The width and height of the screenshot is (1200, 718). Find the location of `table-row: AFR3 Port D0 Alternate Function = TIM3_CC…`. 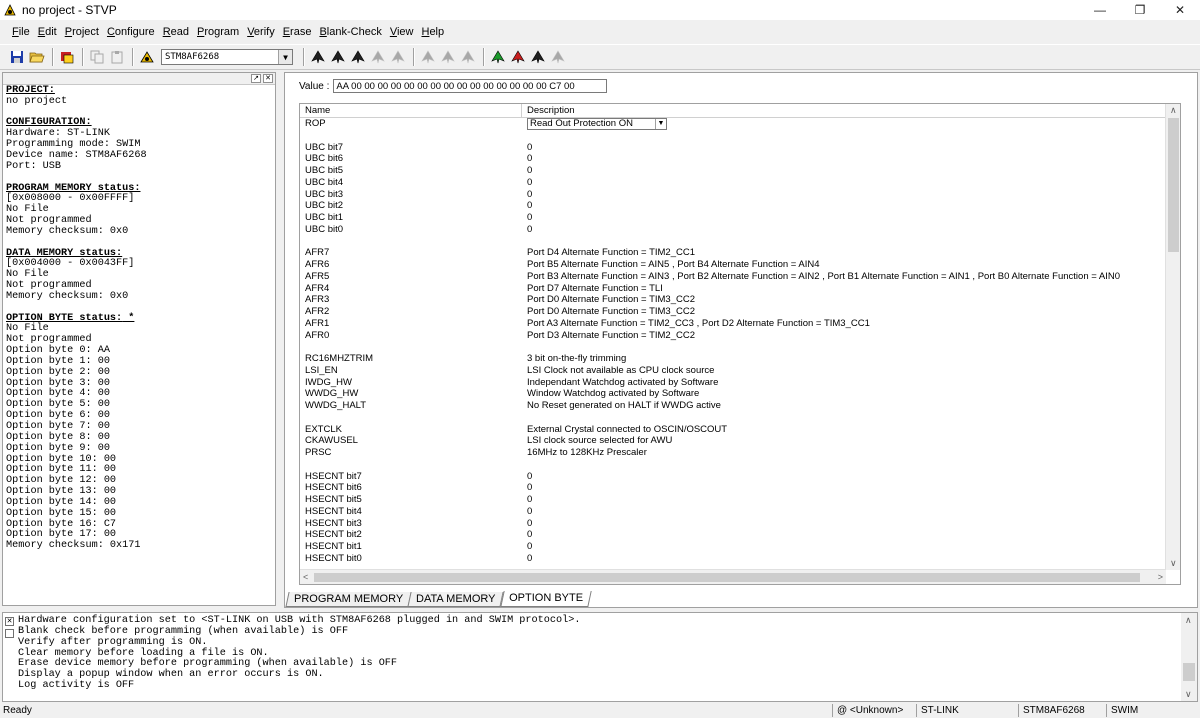

table-row: AFR3 Port D0 Alternate Function = TIM3_CC… is located at coordinates (733, 300).